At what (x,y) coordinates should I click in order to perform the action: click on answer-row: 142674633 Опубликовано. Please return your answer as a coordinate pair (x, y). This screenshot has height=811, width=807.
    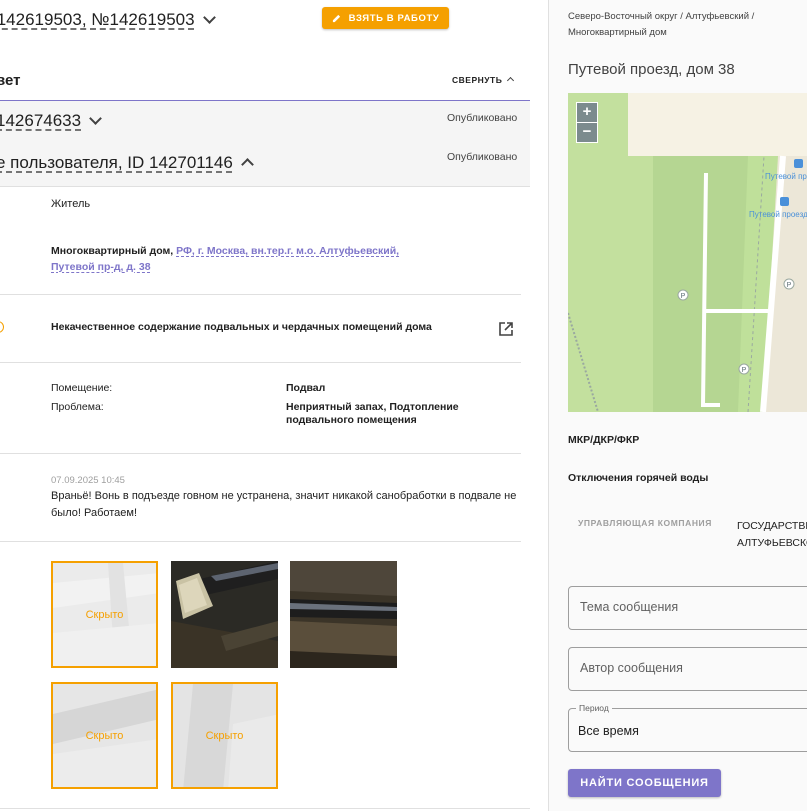
    Looking at the image, I should click on (265, 121).